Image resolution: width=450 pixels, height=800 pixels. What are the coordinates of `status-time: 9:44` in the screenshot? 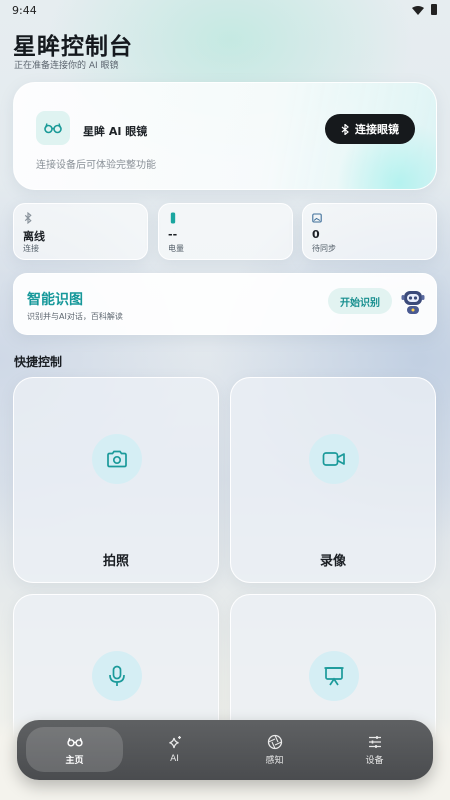 It's located at (24, 10).